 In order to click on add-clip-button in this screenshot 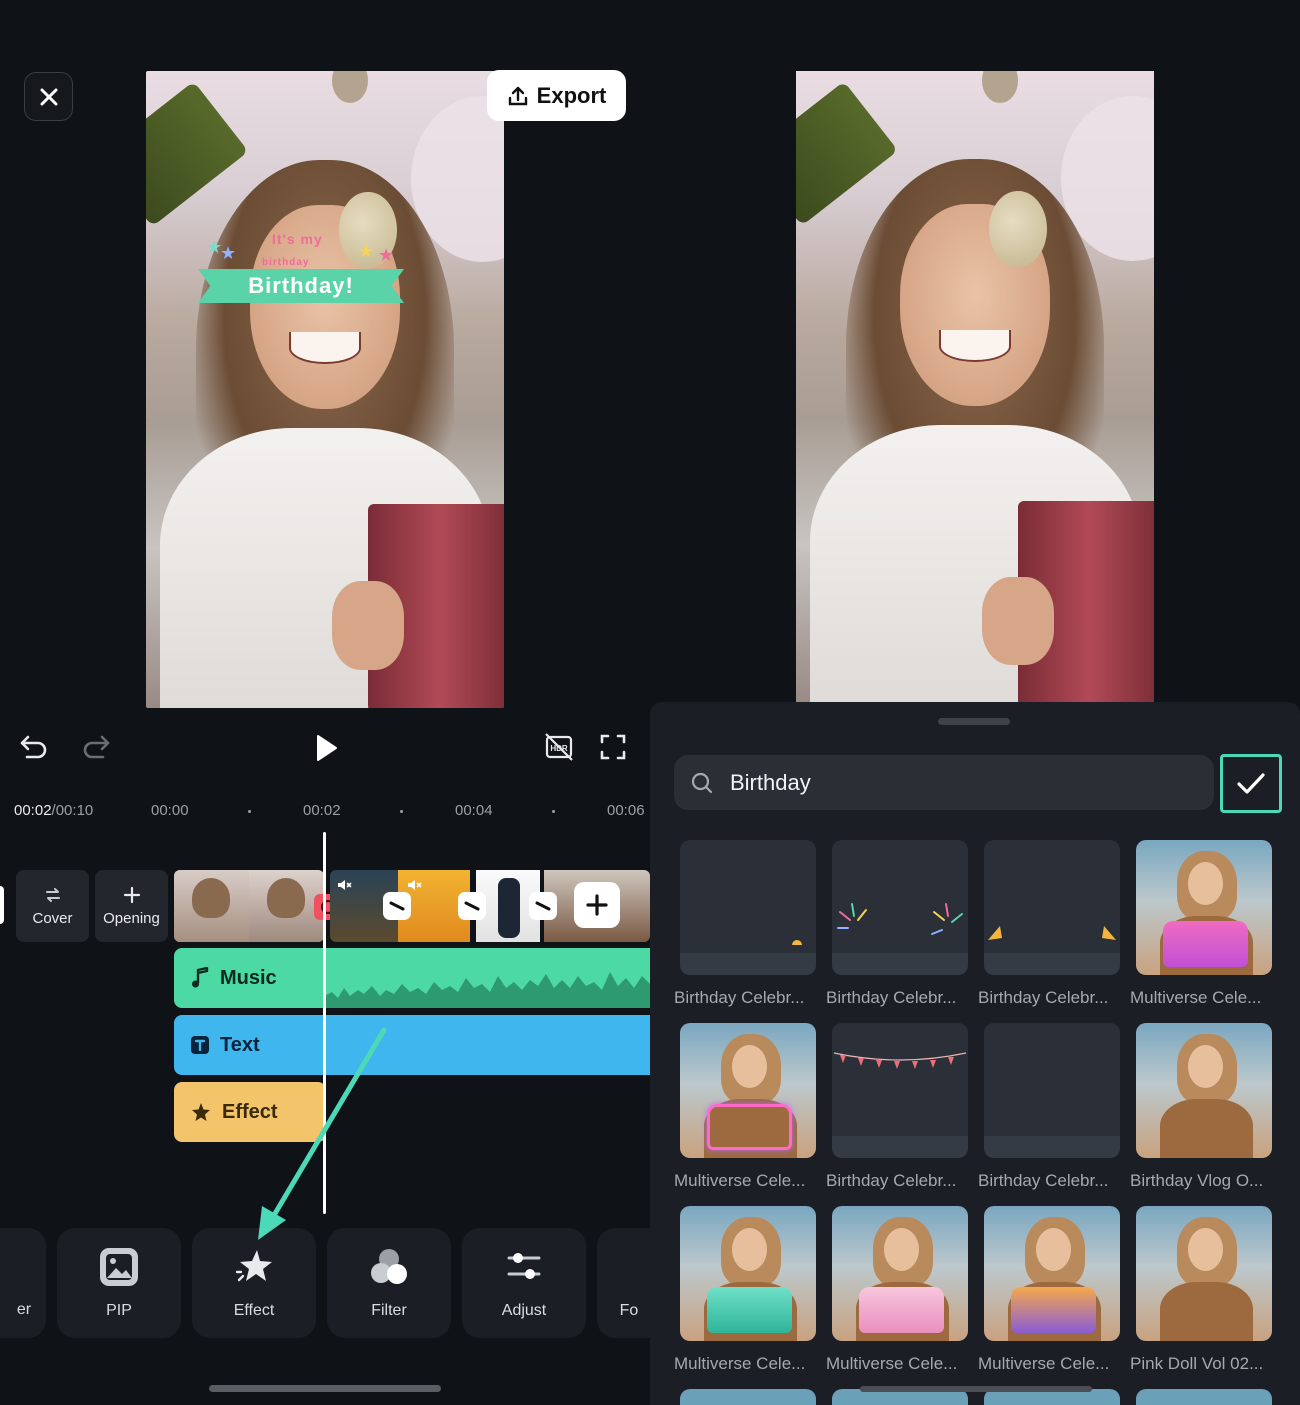, I will do `click(597, 905)`.